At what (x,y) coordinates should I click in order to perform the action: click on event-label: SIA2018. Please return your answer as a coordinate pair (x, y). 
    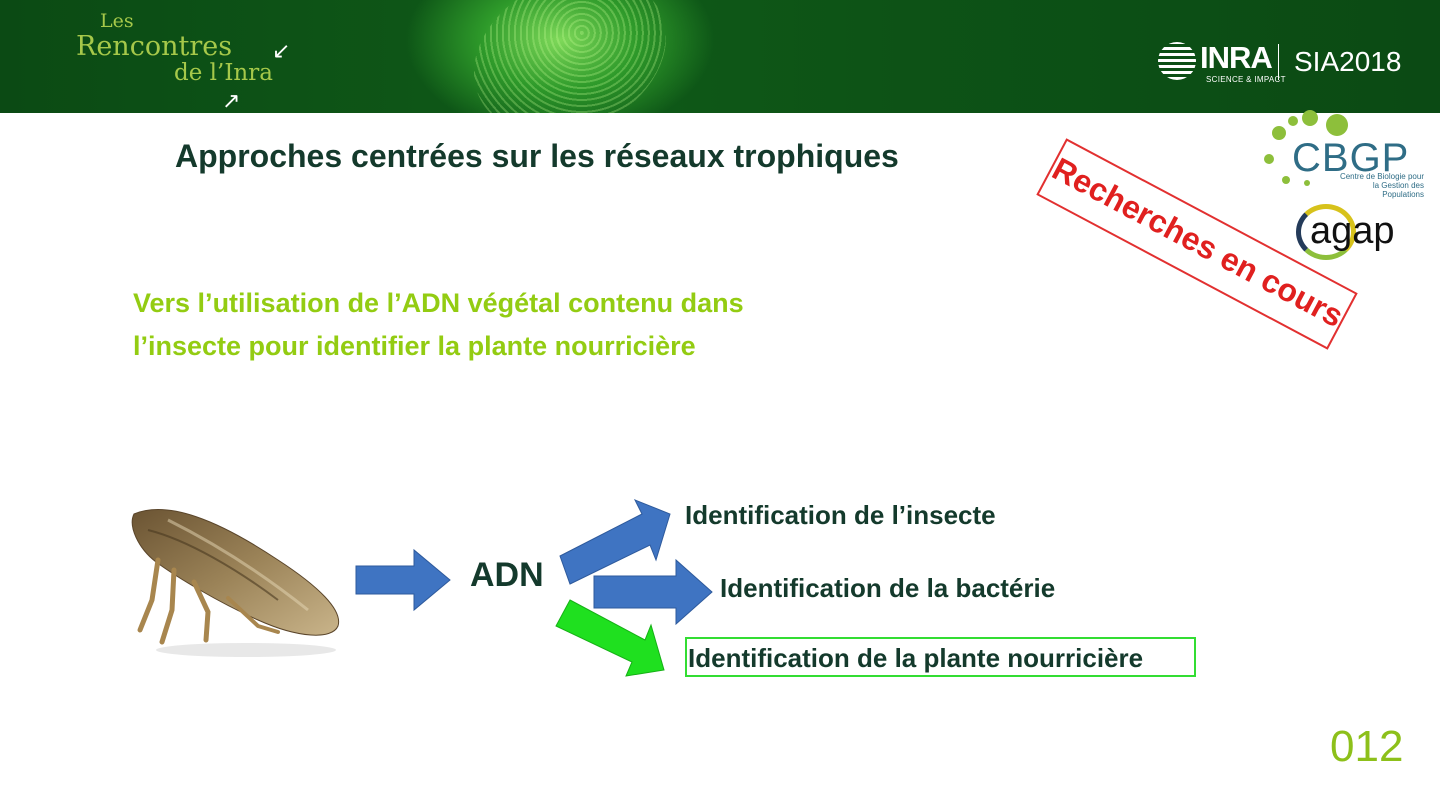
    Looking at the image, I should click on (1348, 61).